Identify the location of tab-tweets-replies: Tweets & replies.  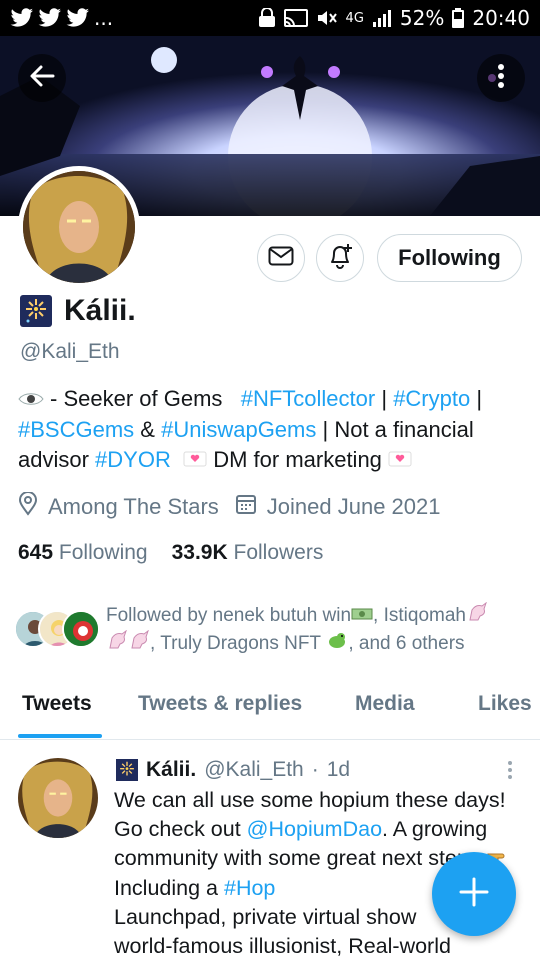
(220, 704).